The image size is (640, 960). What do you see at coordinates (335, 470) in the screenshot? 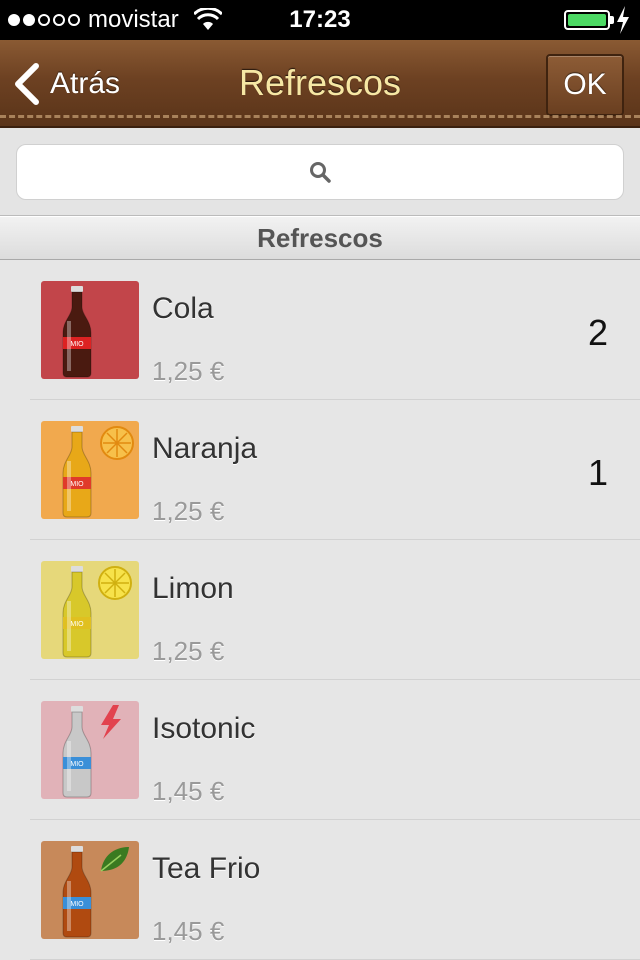
I see `list-item: MIO Naranja 1,25 € 1` at bounding box center [335, 470].